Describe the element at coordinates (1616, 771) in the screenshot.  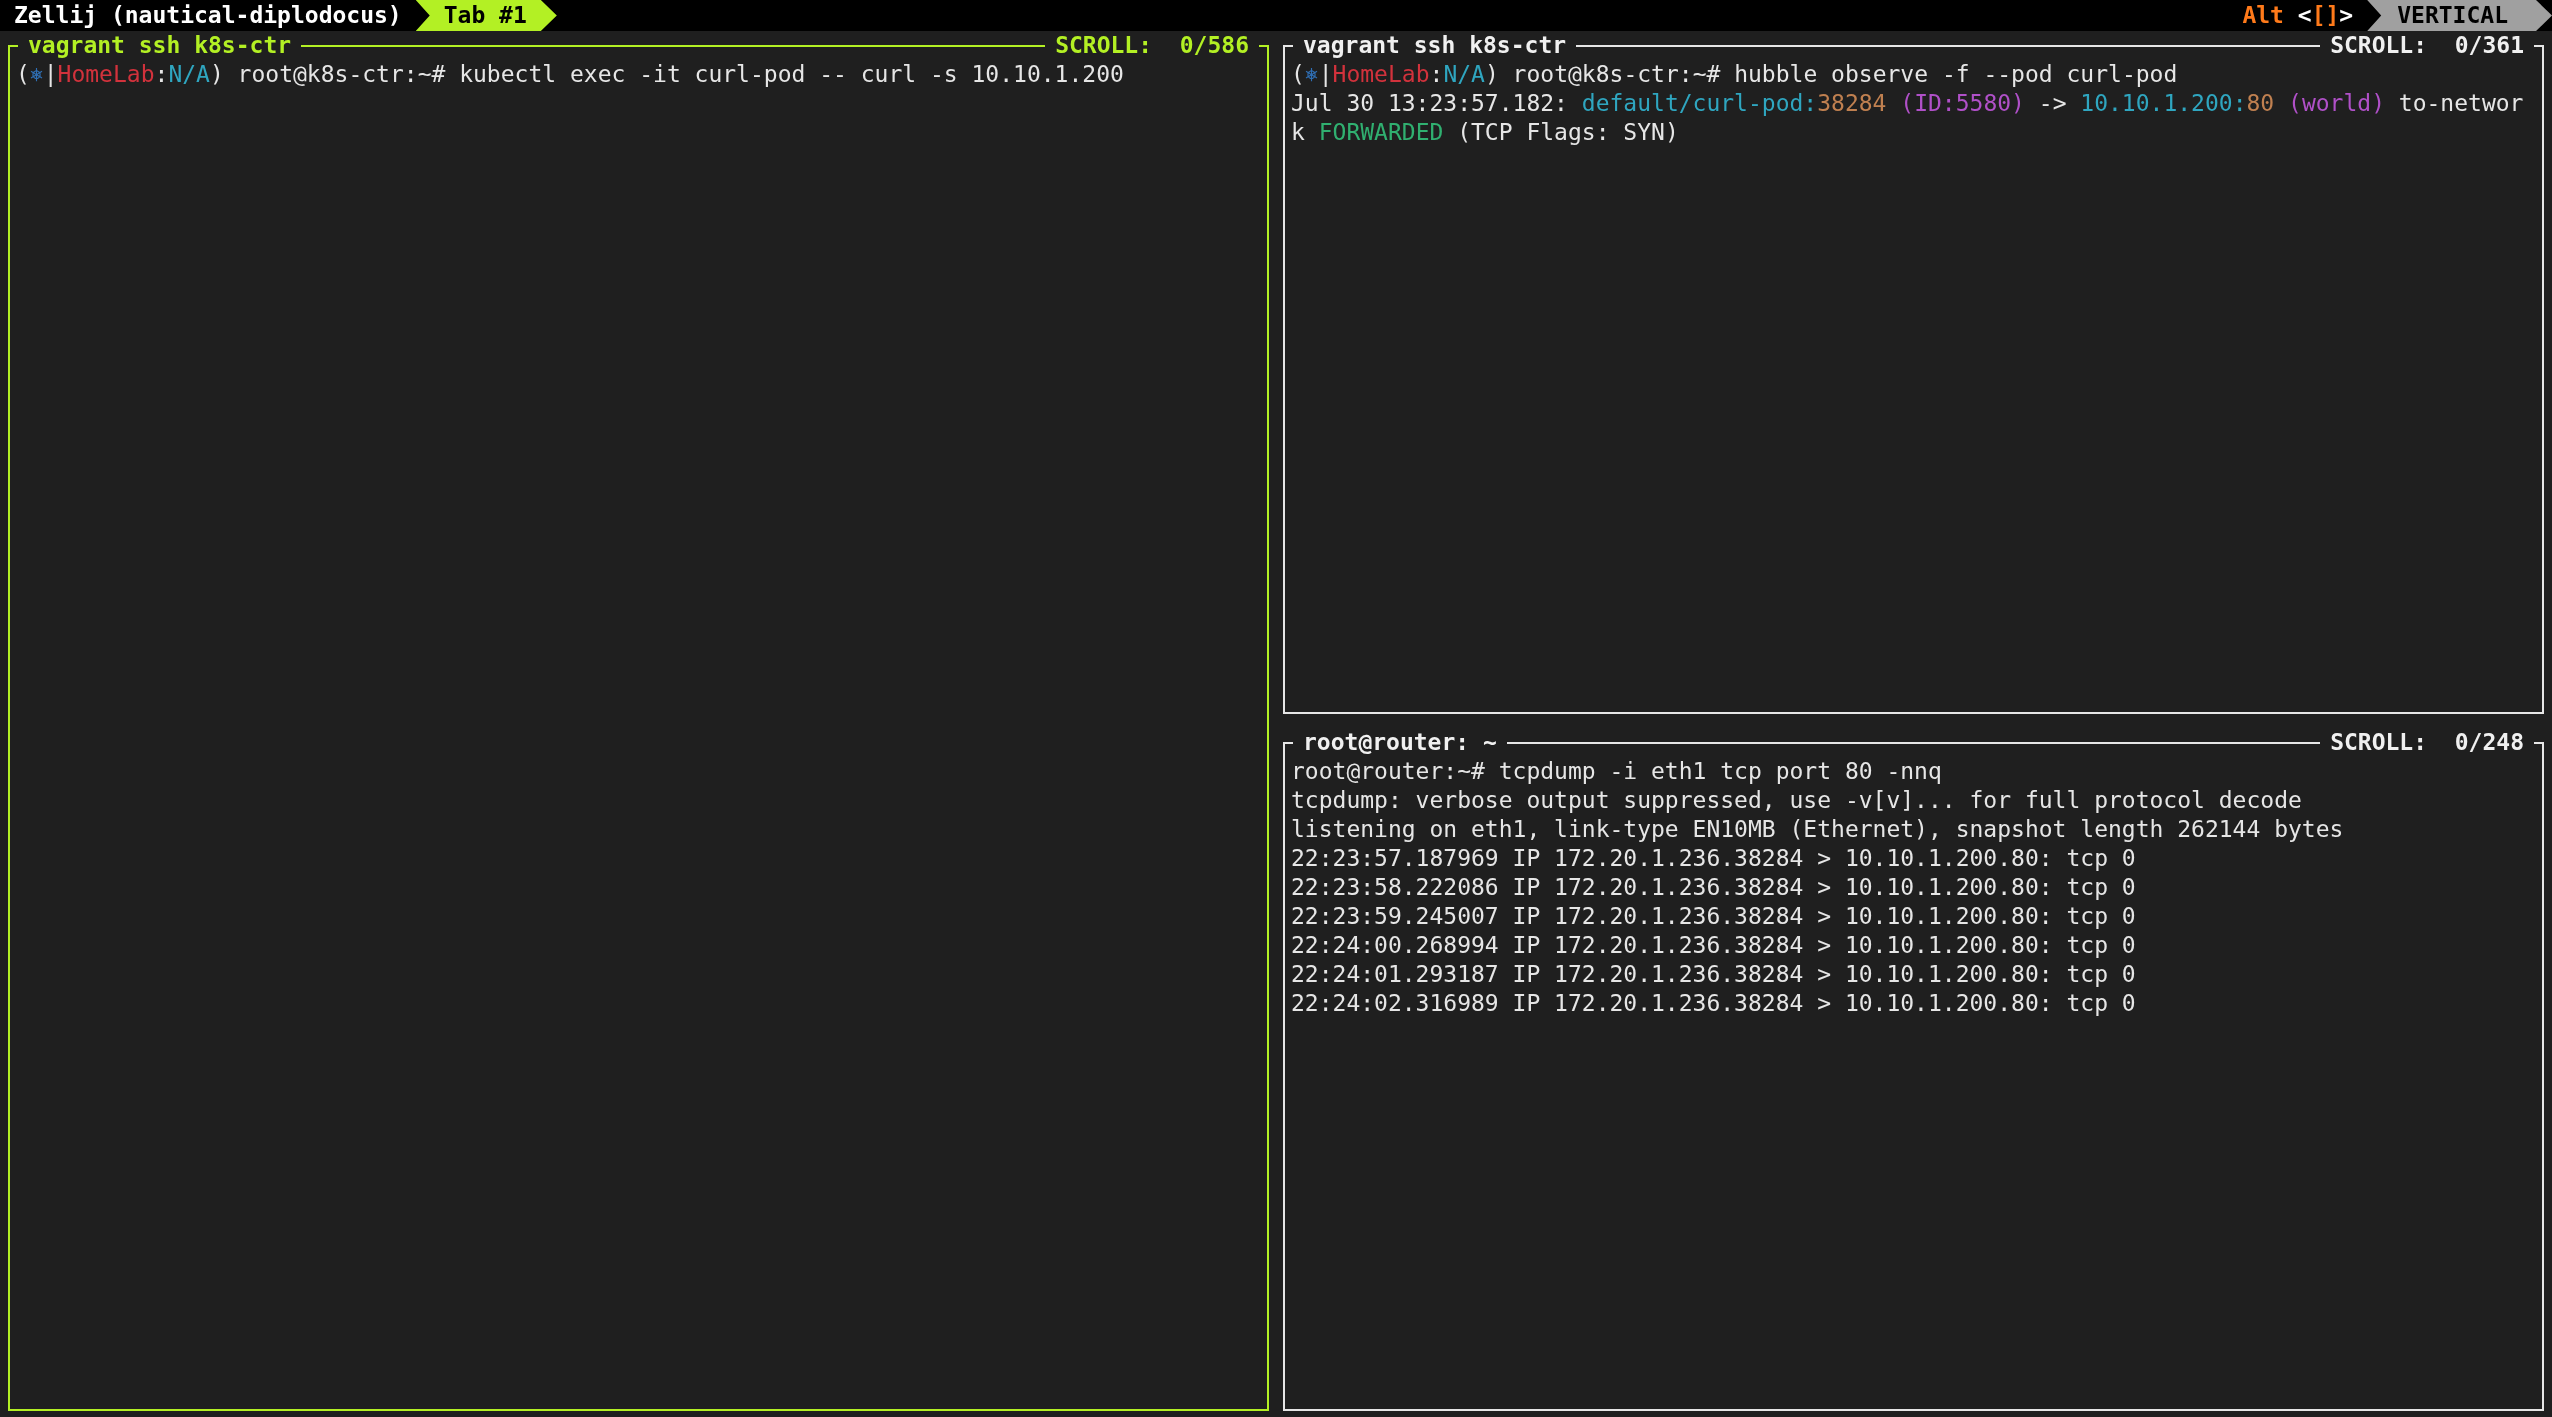
I see `terminal-line: root@router:~# tcpdump -i eth1 tcp port 80 -nnq` at that location.